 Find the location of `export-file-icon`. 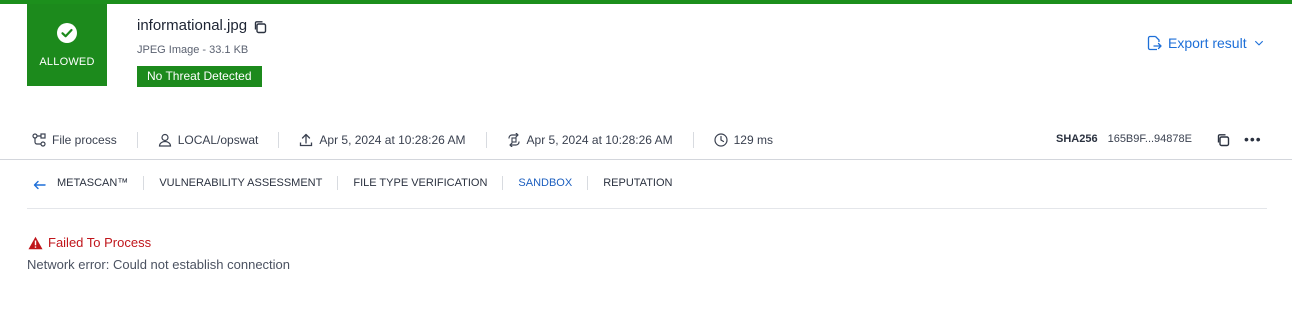

export-file-icon is located at coordinates (1154, 43).